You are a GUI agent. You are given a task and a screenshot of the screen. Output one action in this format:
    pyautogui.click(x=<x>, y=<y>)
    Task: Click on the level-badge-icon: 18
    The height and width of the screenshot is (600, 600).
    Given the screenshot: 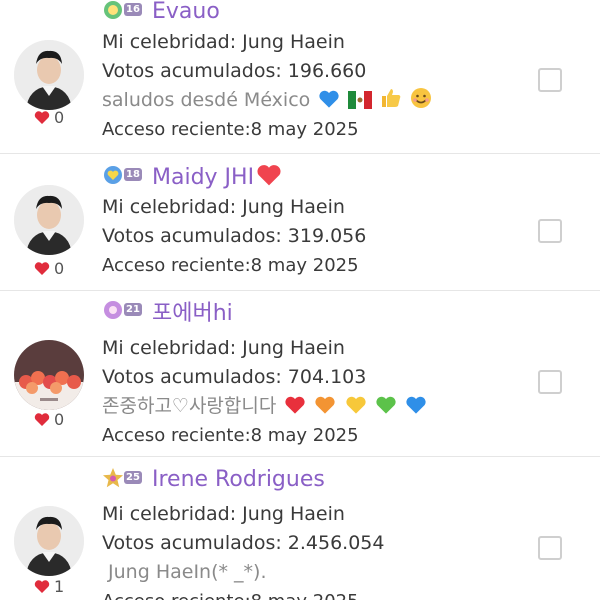 What is the action you would take?
    pyautogui.click(x=125, y=176)
    